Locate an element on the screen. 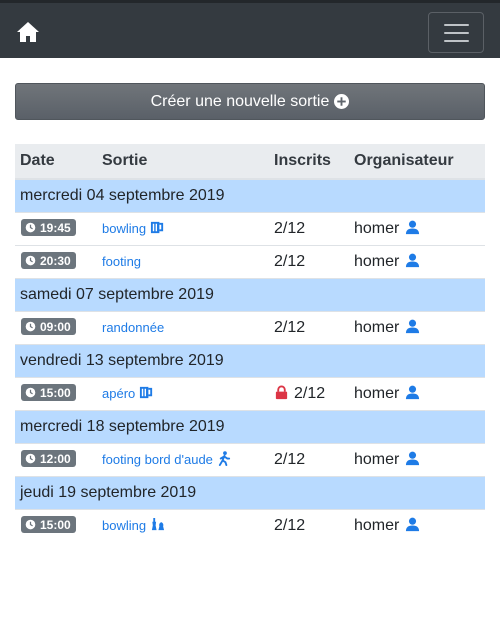 The height and width of the screenshot is (618, 500). navbar-toggler-button is located at coordinates (456, 32).